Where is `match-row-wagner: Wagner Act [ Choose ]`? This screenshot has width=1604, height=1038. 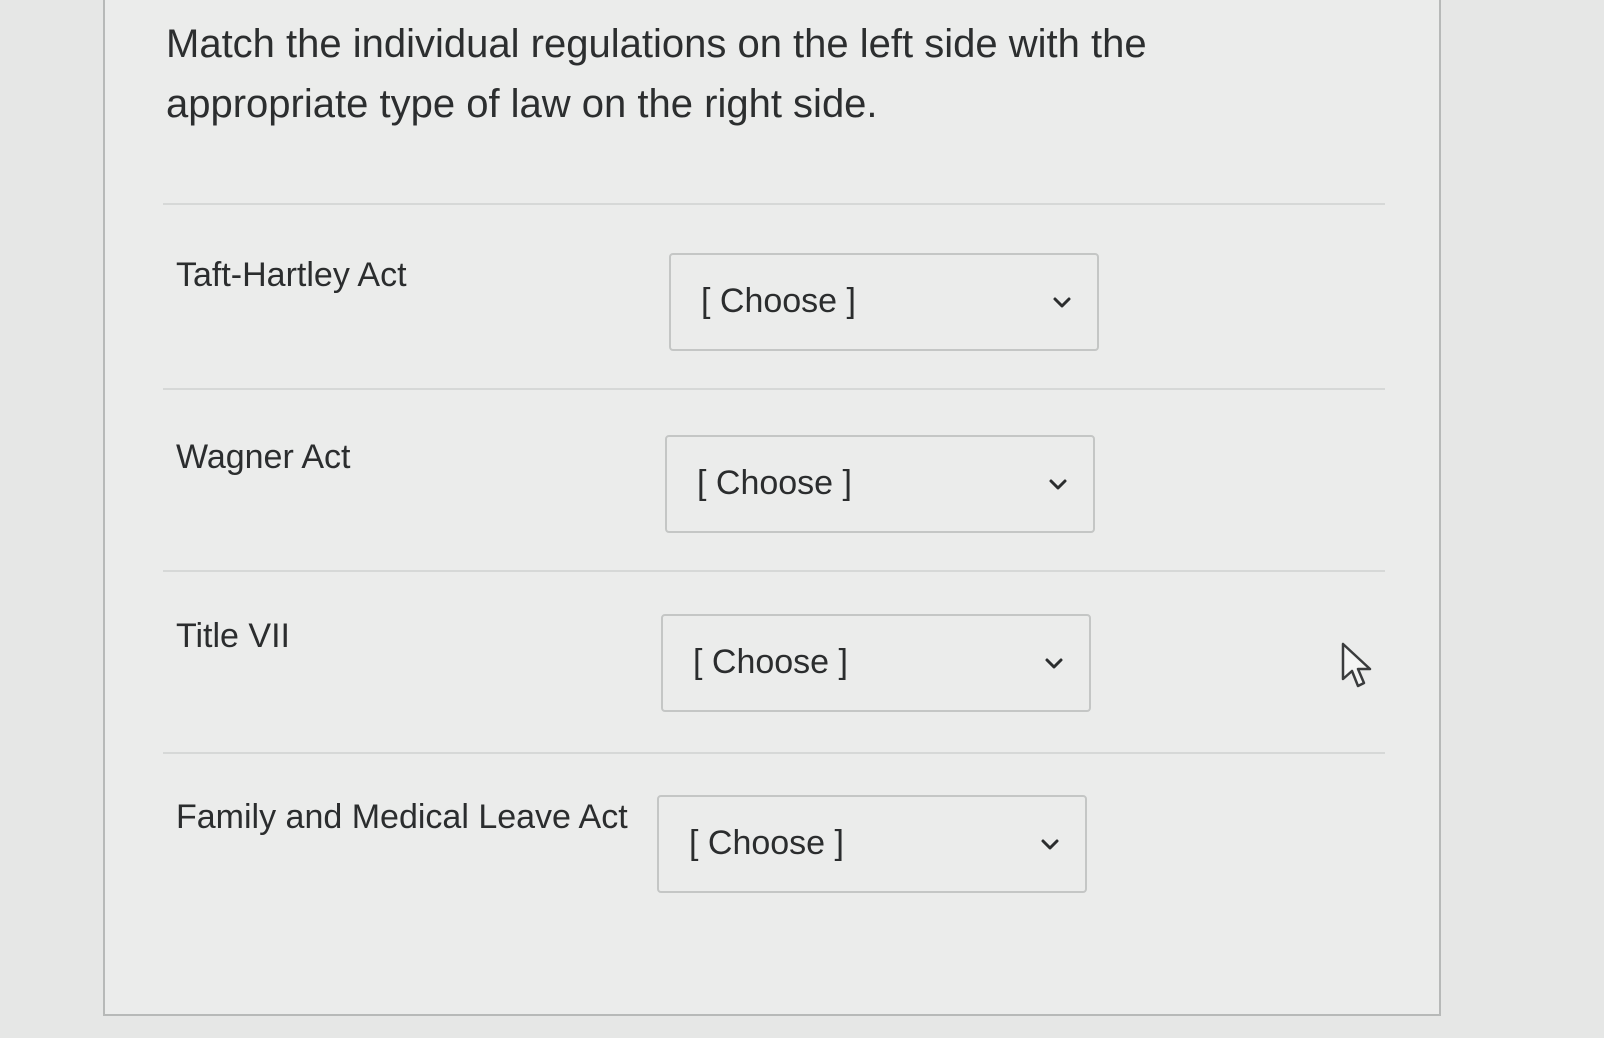
match-row-wagner: Wagner Act [ Choose ] is located at coordinates (774, 490).